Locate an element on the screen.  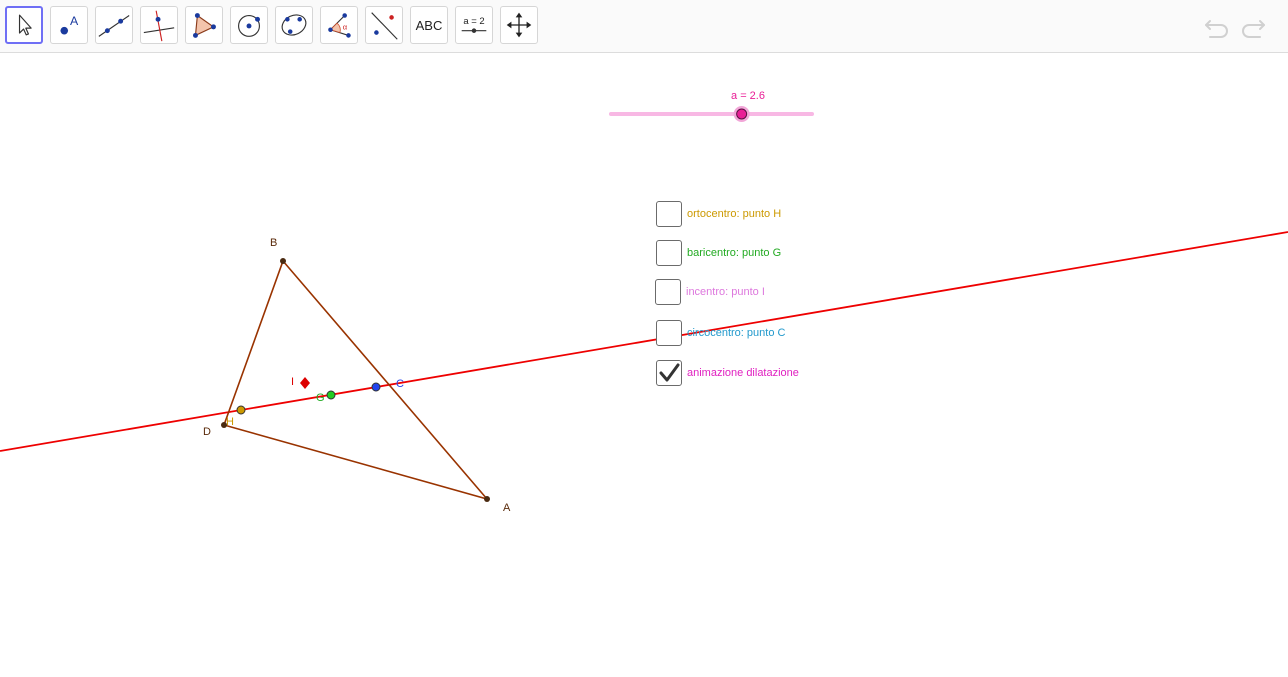
checkbox-circumcenter-label: circocentro: punto C is located at coordinates (736, 333).